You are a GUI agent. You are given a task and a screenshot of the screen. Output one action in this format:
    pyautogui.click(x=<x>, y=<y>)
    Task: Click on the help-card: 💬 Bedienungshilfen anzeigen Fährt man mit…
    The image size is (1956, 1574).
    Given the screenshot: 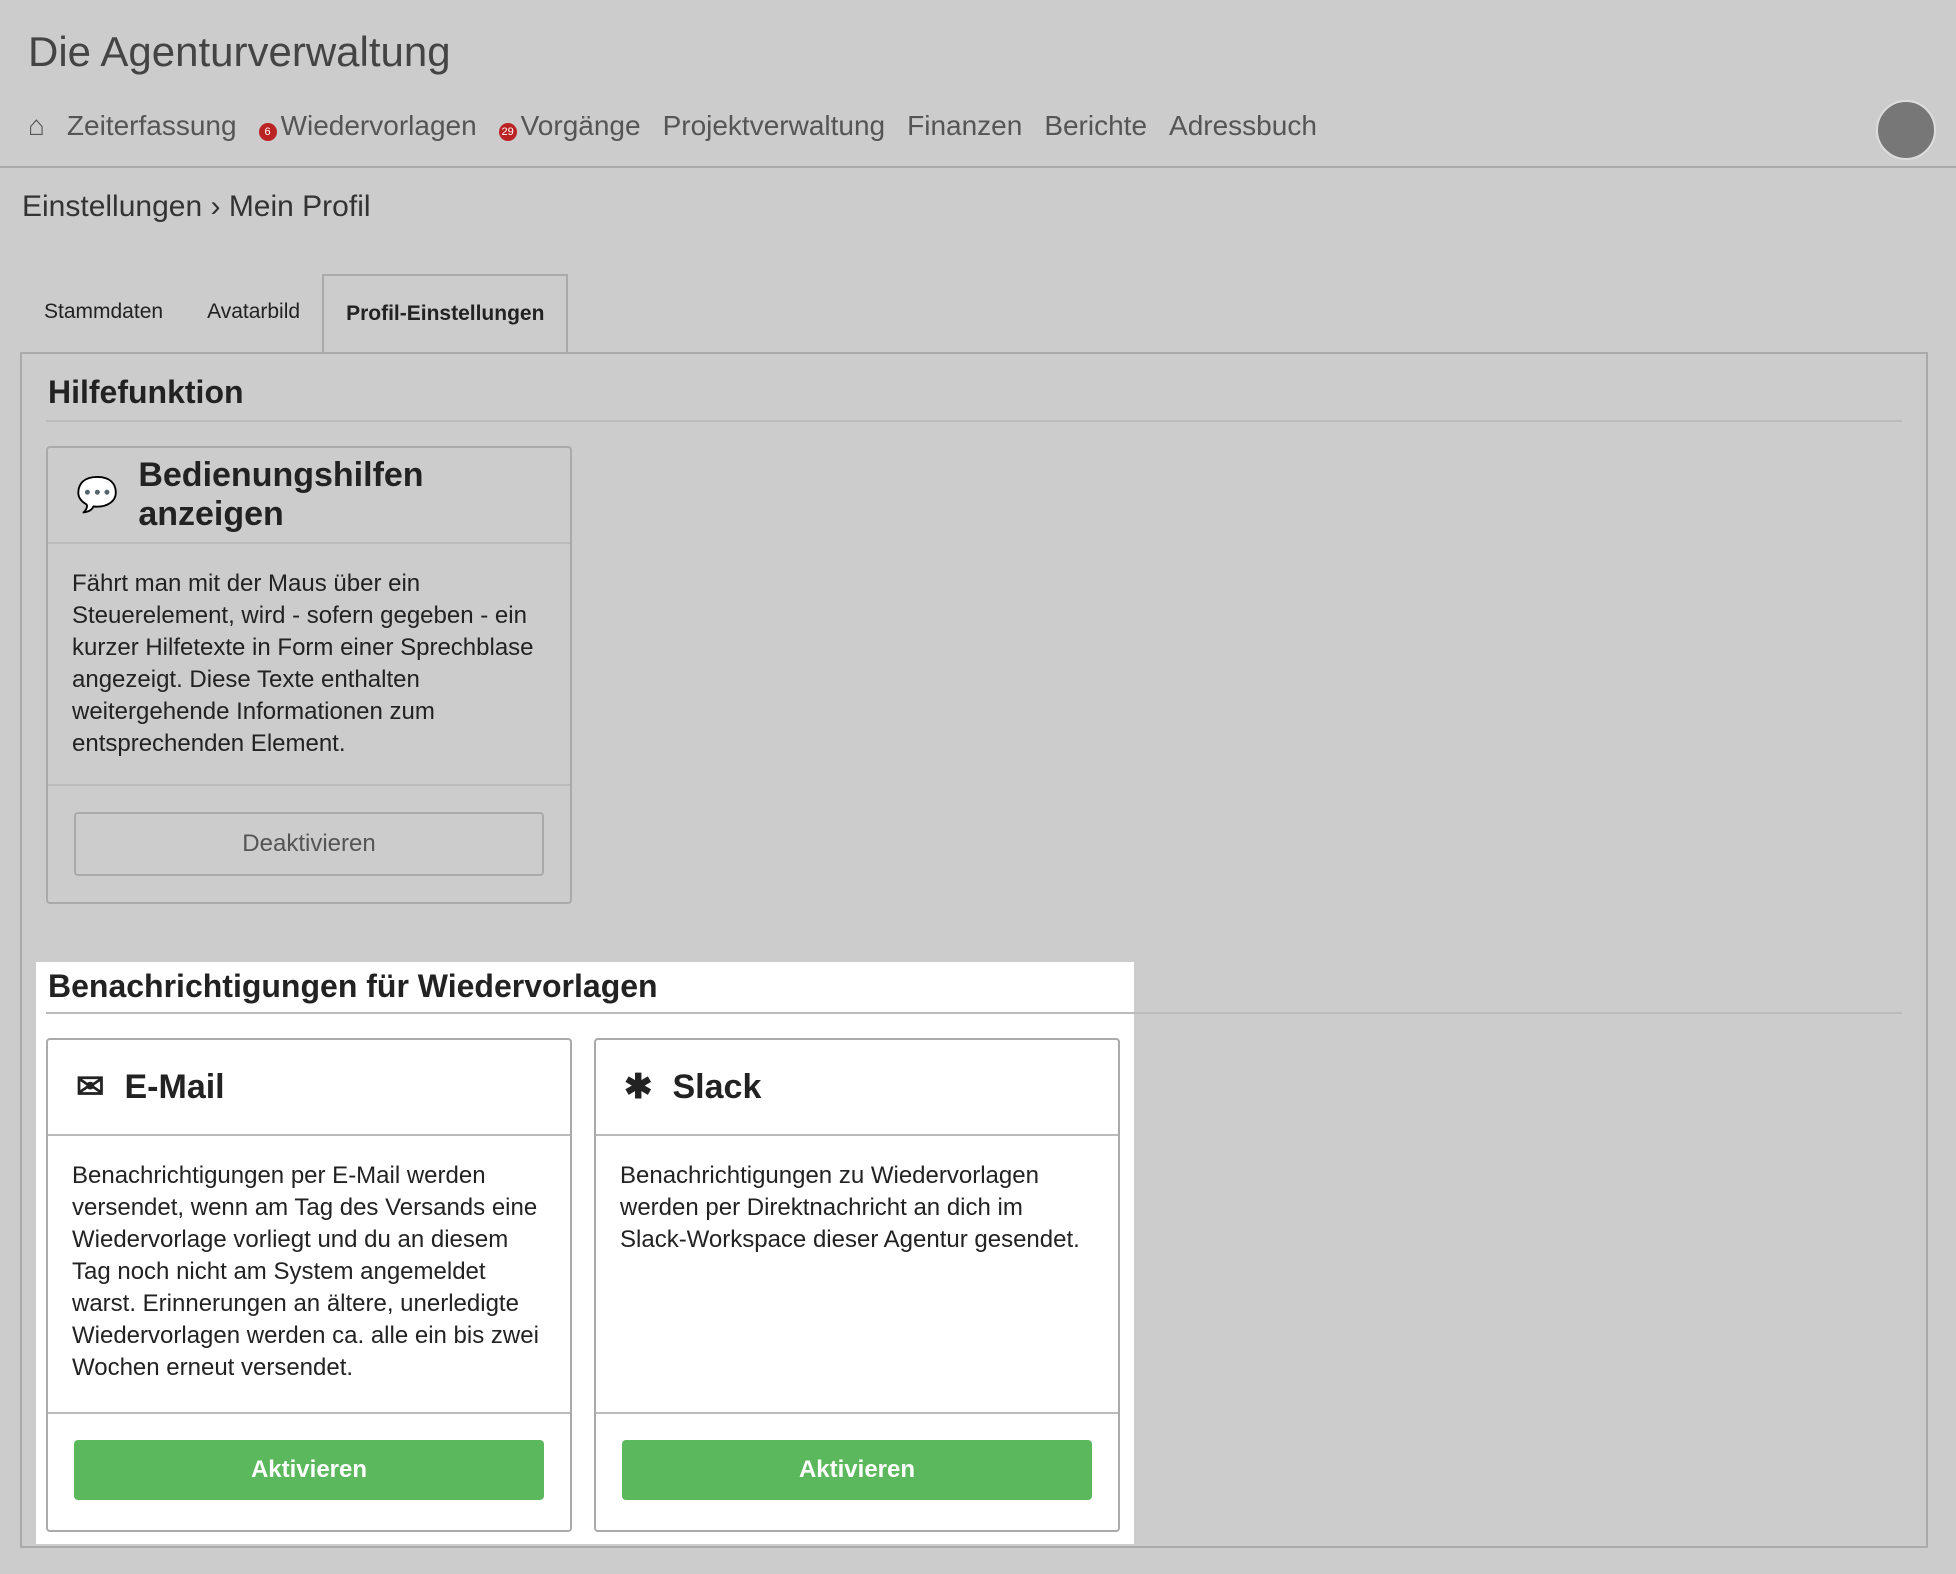 What is the action you would take?
    pyautogui.click(x=309, y=675)
    